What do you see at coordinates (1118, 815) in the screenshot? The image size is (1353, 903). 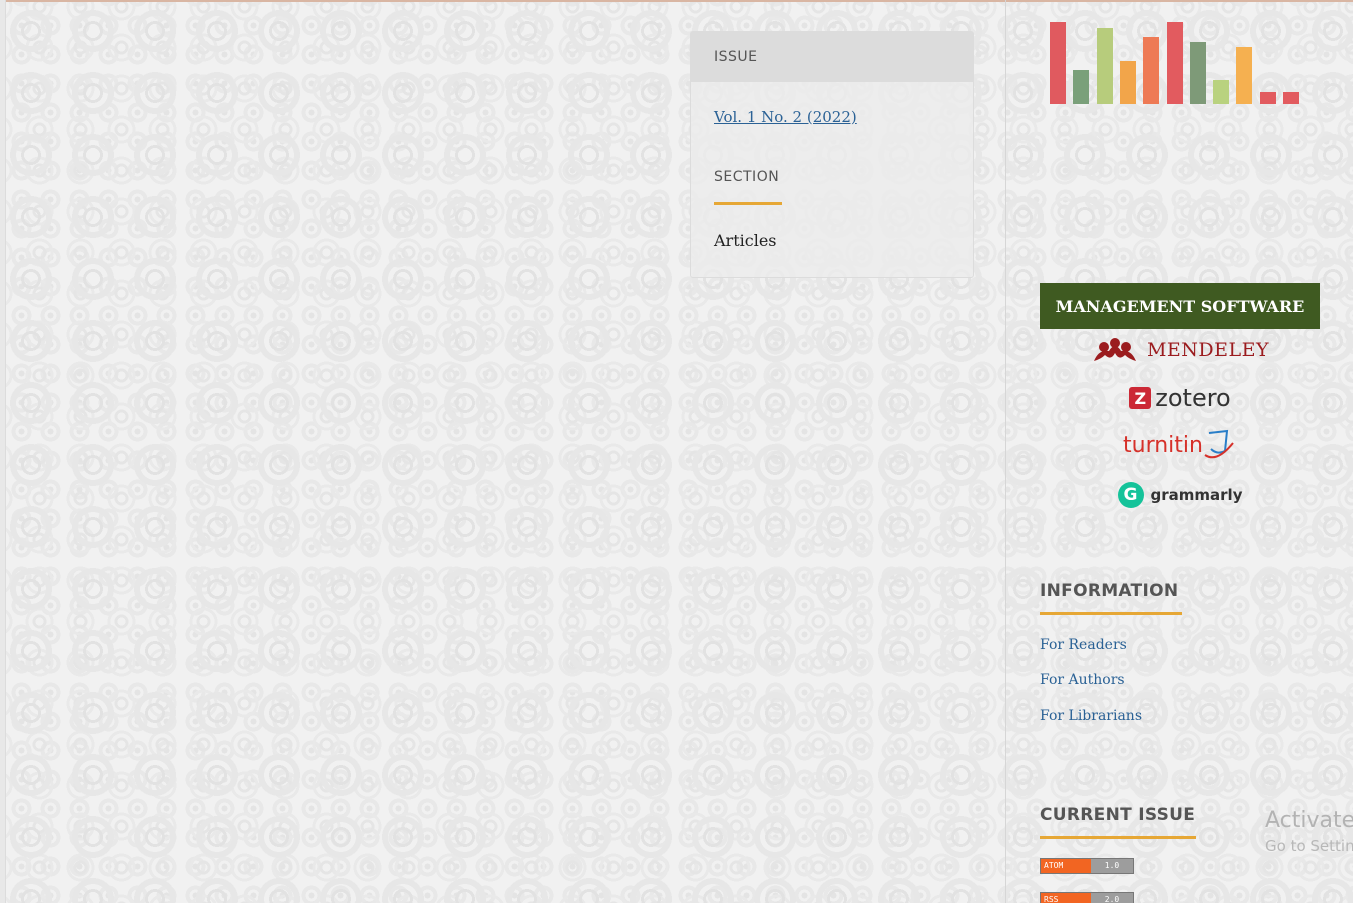 I see `current-issue-heading: CURRENT ISSUE` at bounding box center [1118, 815].